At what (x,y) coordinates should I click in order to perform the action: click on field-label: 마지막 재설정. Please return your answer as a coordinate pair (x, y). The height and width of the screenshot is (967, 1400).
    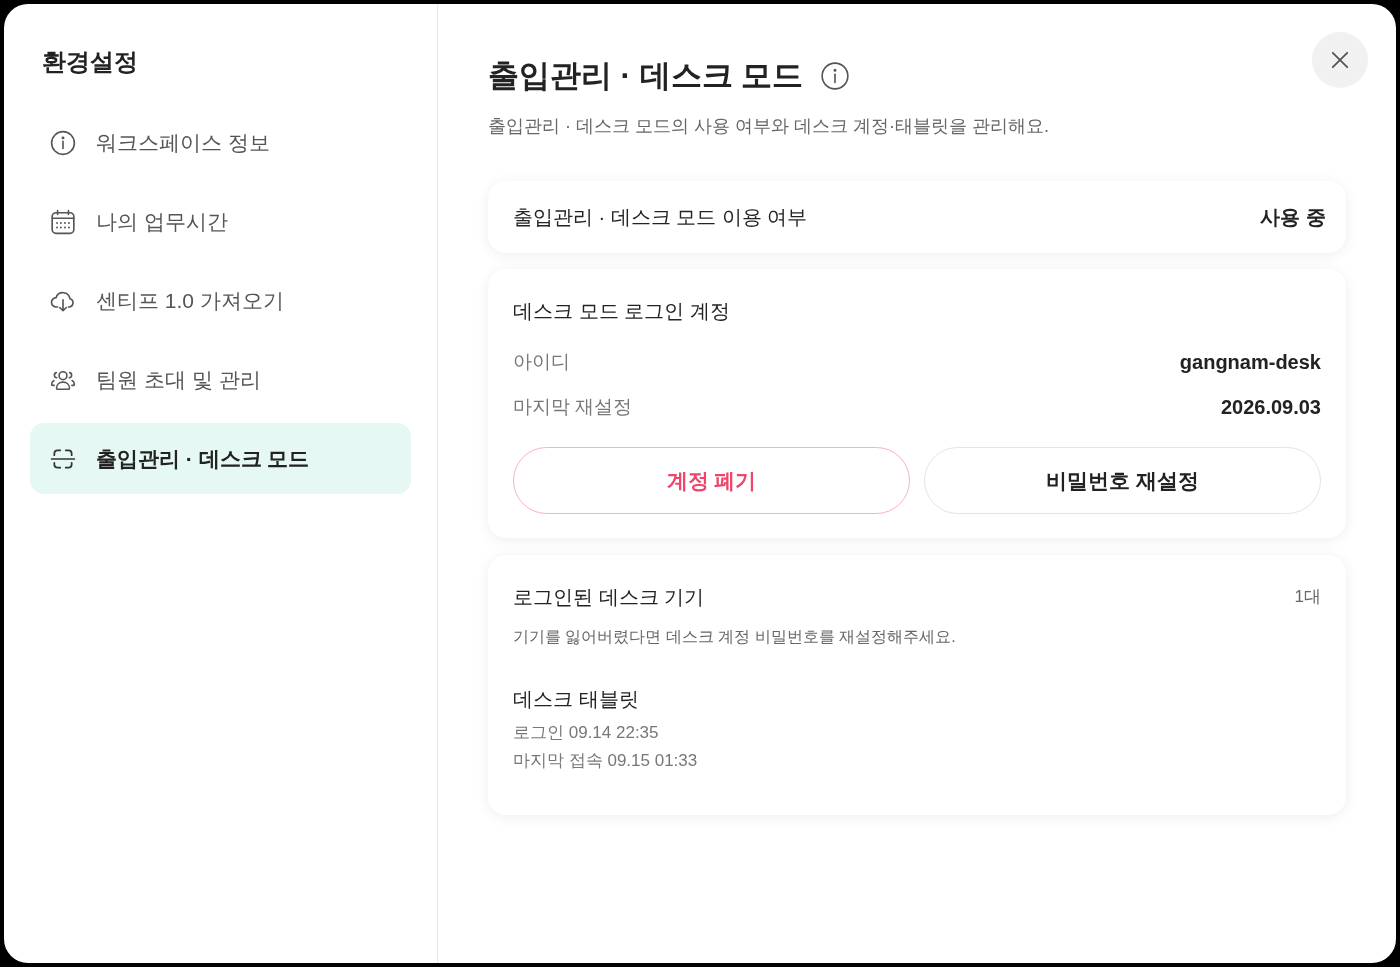
    Looking at the image, I should click on (573, 407).